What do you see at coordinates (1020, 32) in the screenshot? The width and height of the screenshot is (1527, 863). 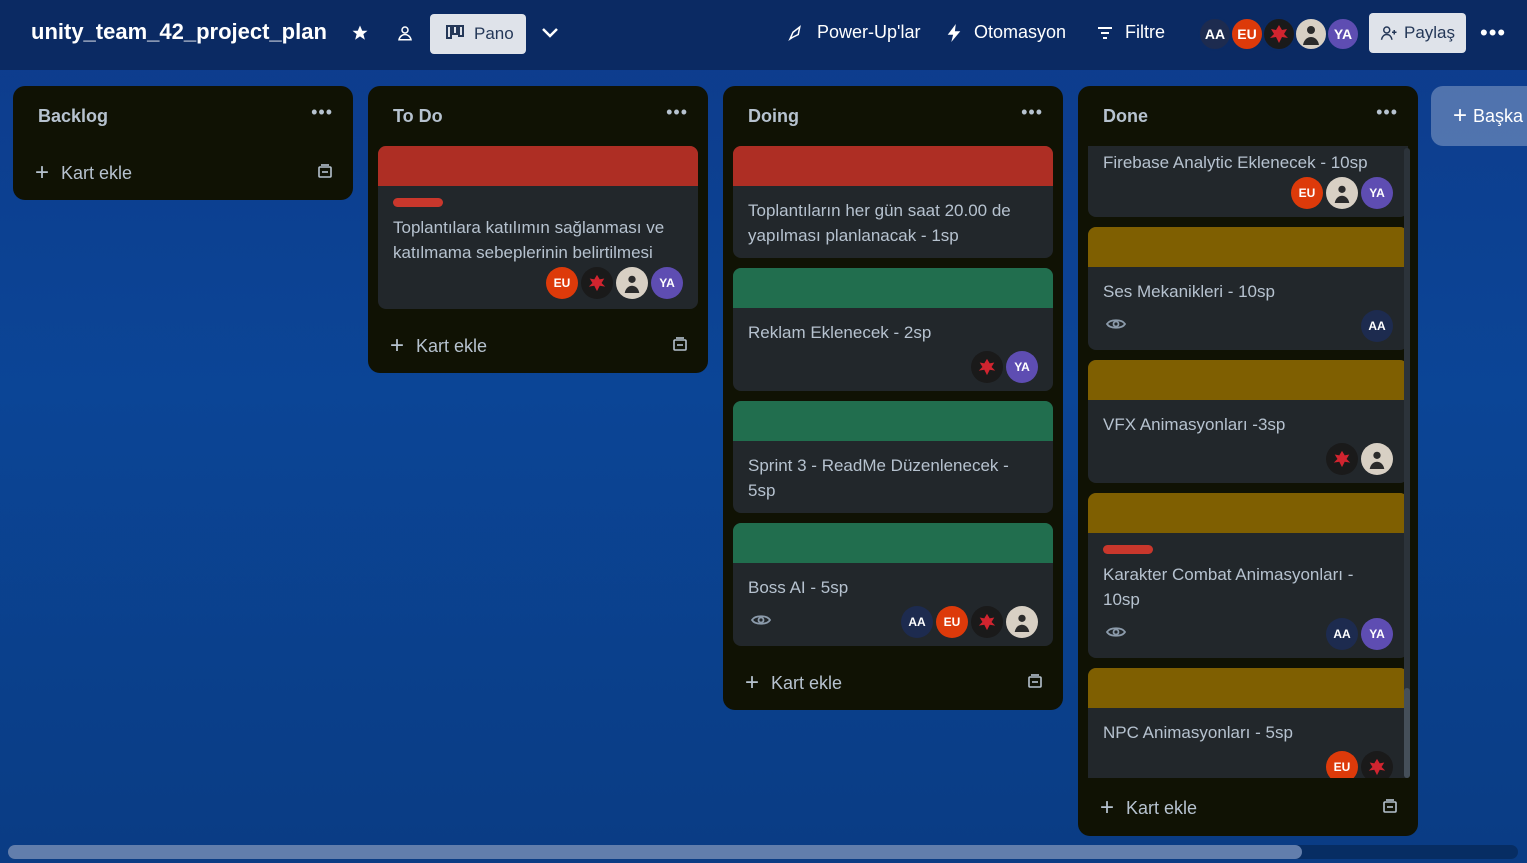 I see `automation-label: Otomasyon` at bounding box center [1020, 32].